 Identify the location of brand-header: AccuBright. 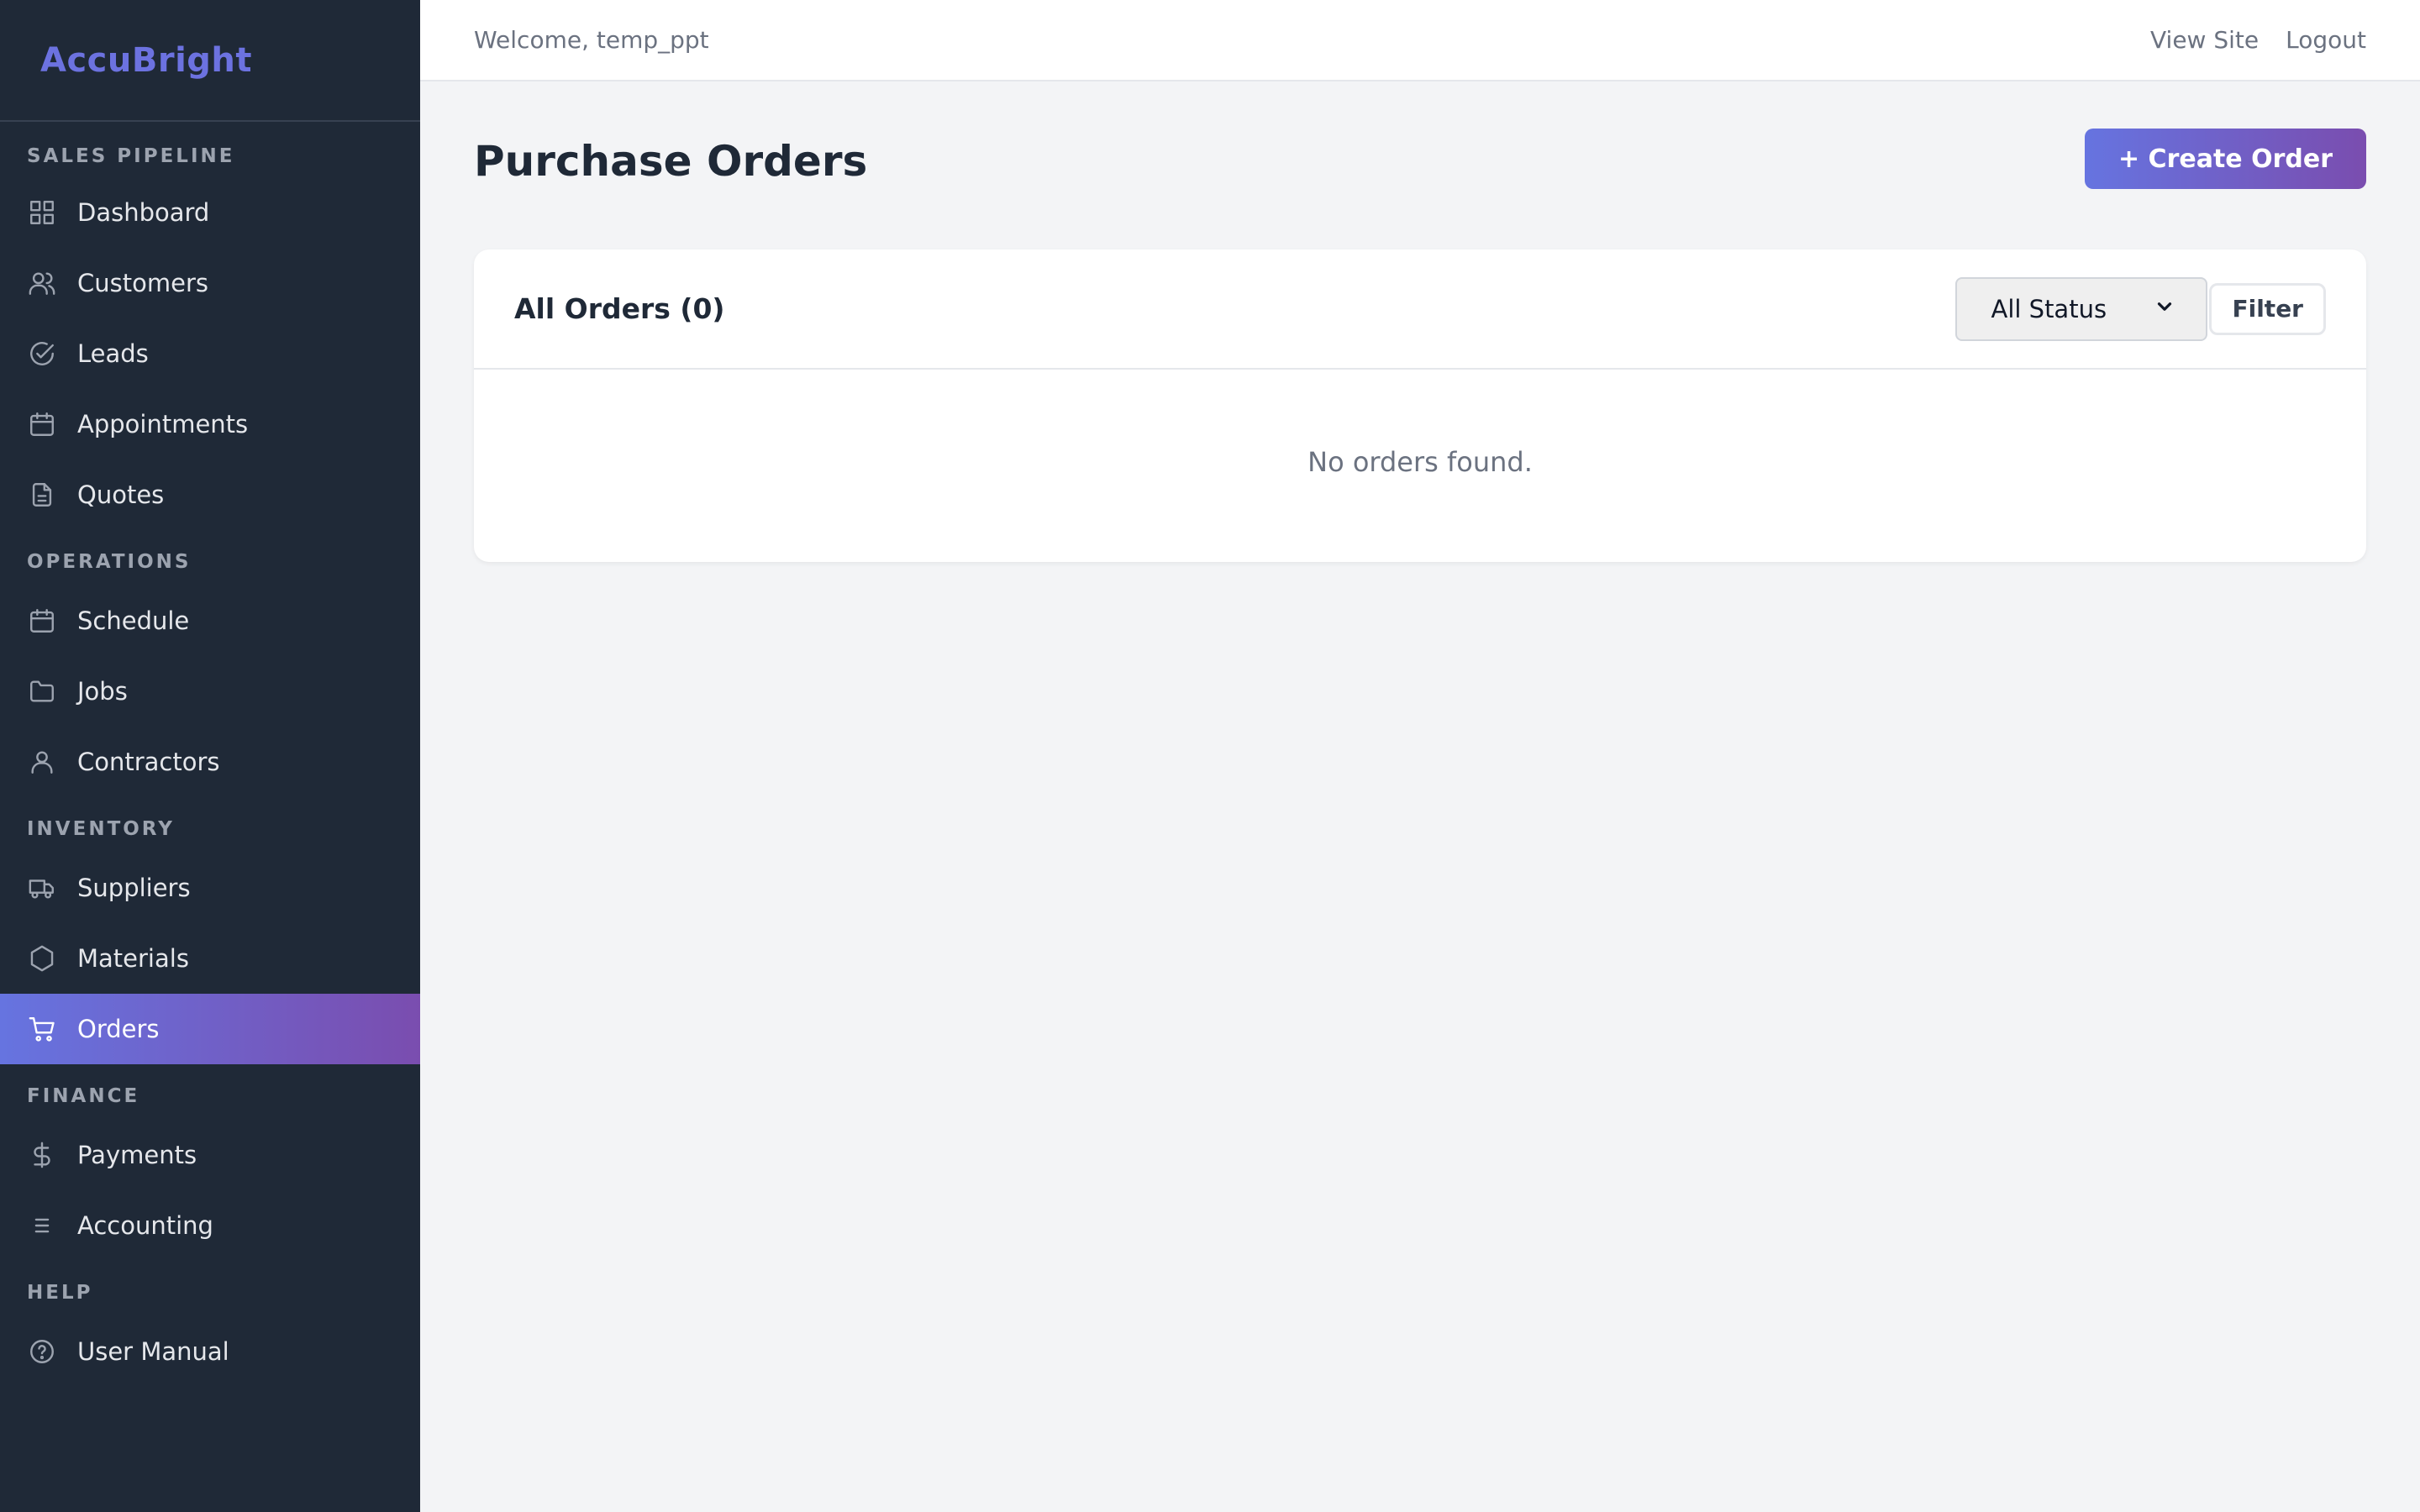
(210, 61).